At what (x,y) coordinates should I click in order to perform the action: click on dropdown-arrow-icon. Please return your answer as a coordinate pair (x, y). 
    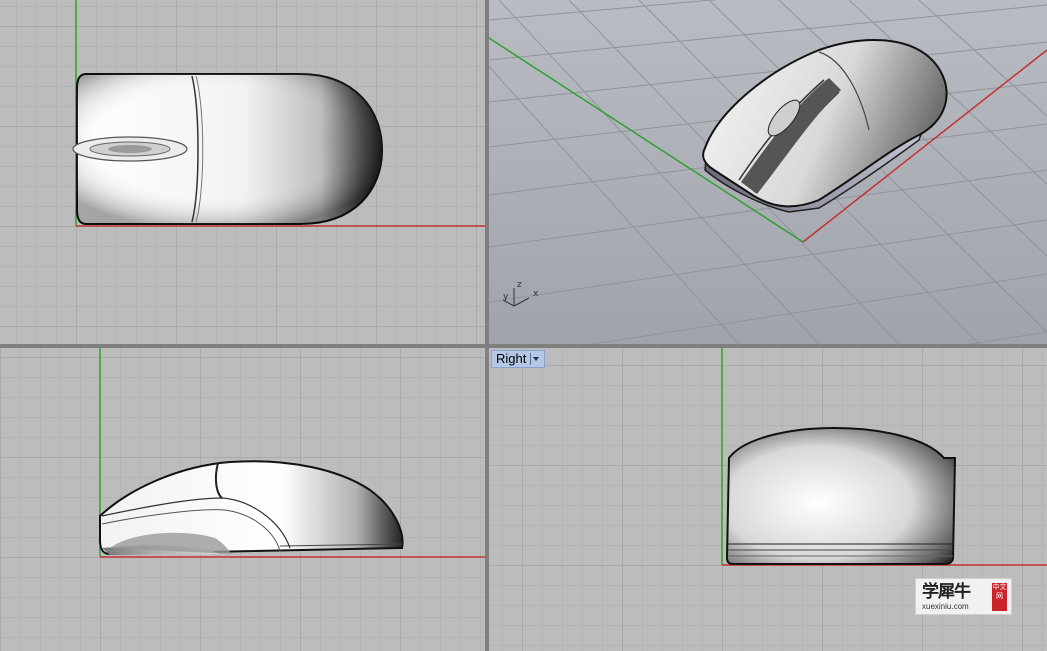
    Looking at the image, I should click on (535, 359).